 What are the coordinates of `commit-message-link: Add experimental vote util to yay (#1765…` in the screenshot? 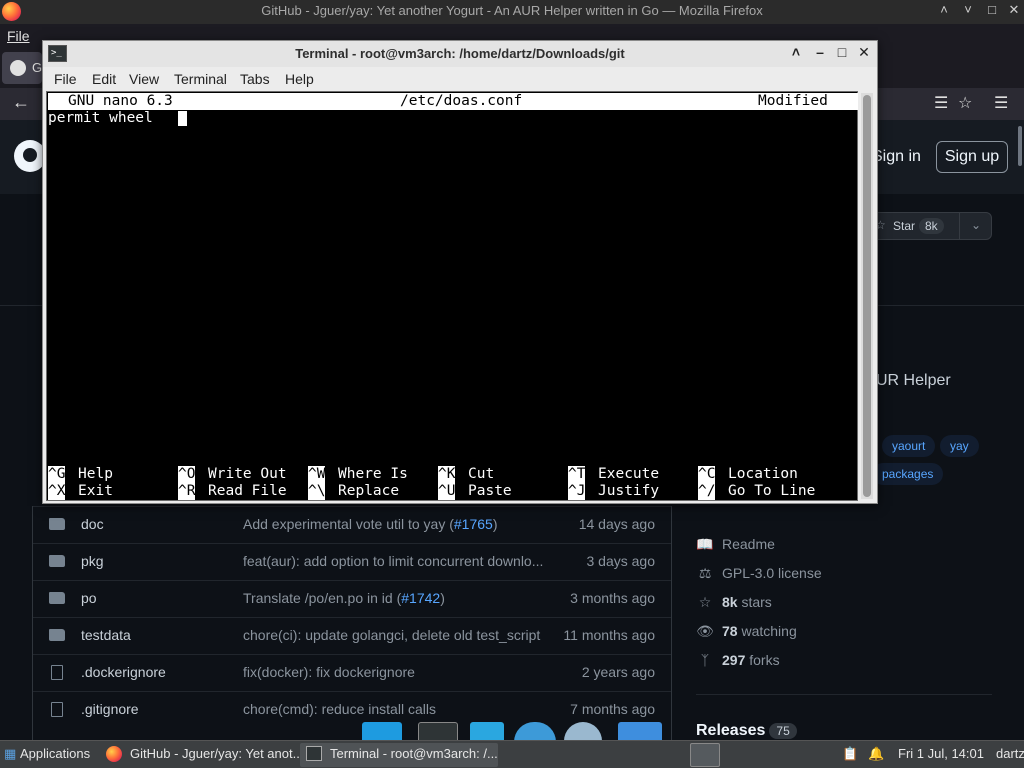 It's located at (370, 524).